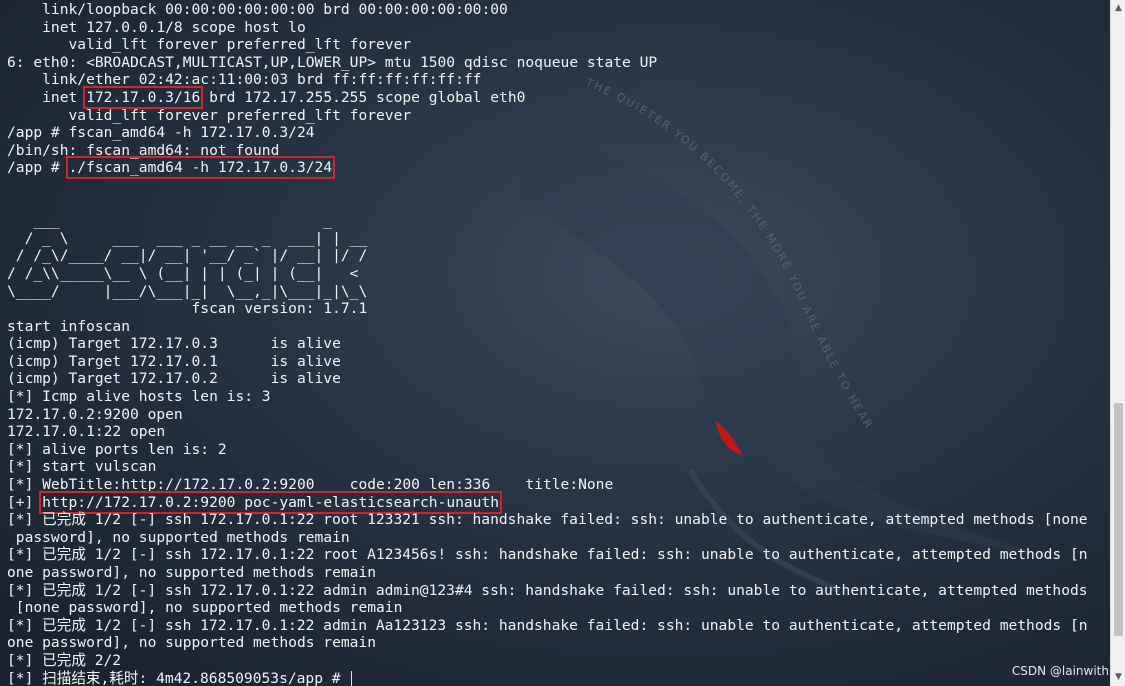 The width and height of the screenshot is (1125, 686). What do you see at coordinates (174, 379) in the screenshot?
I see `line-text: (icmp) Target 172.17.0.2 is alive` at bounding box center [174, 379].